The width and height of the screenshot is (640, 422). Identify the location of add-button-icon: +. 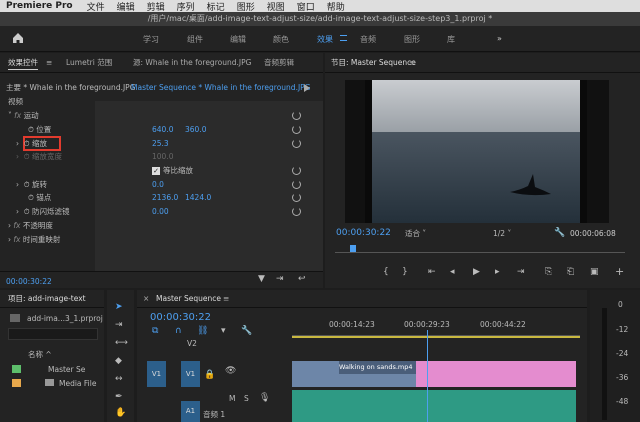
(619, 271).